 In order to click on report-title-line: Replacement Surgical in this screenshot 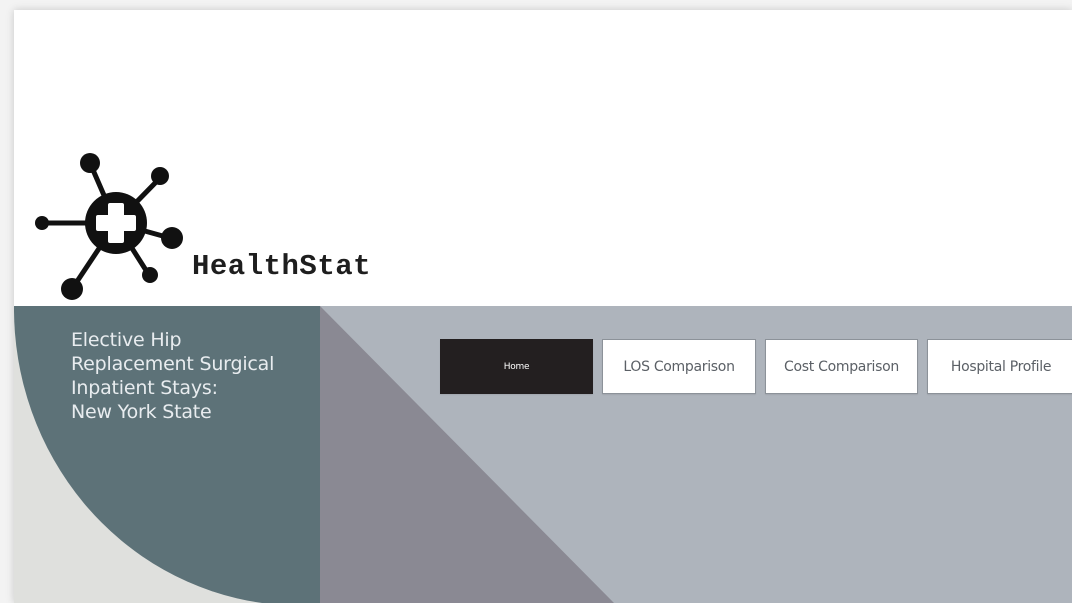, I will do `click(173, 364)`.